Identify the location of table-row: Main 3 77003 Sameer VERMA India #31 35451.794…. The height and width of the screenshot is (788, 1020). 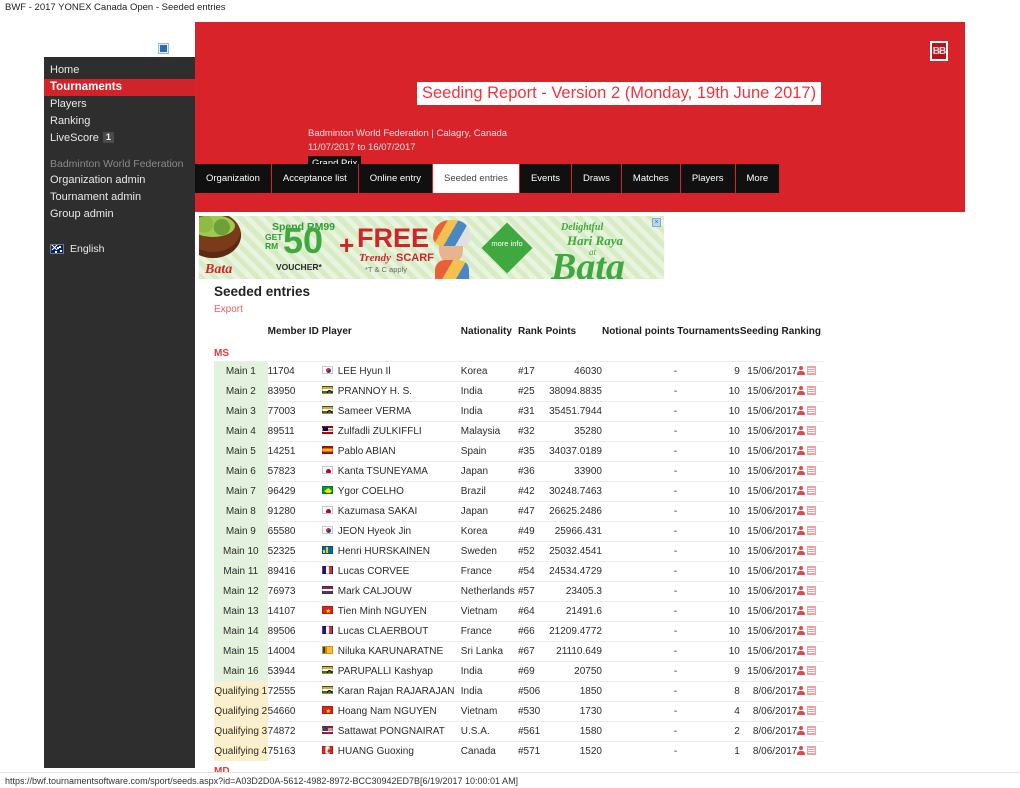
(519, 411).